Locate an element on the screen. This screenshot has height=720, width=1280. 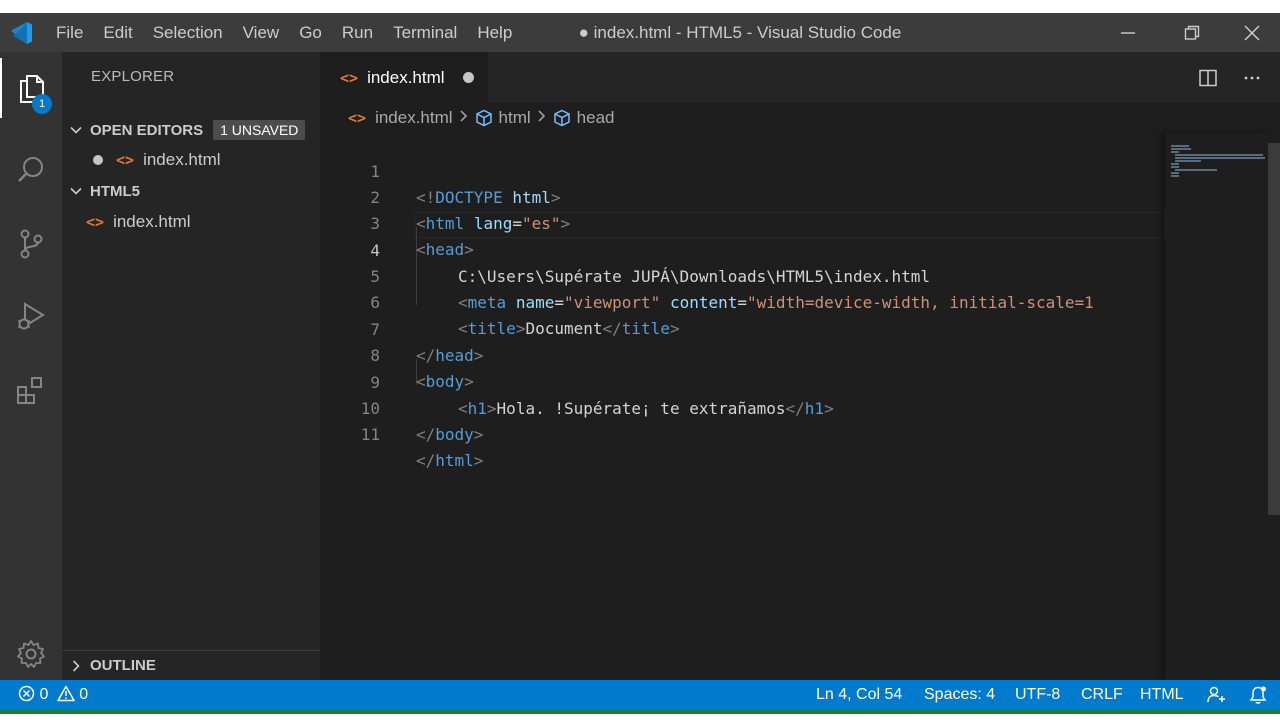
minimize-button is located at coordinates (1128, 32).